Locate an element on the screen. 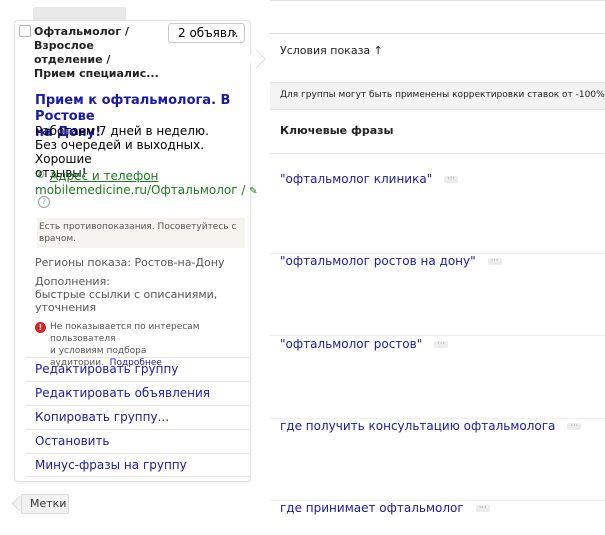 The height and width of the screenshot is (535, 605). ads-count-button: 2 объявл. › is located at coordinates (206, 33).